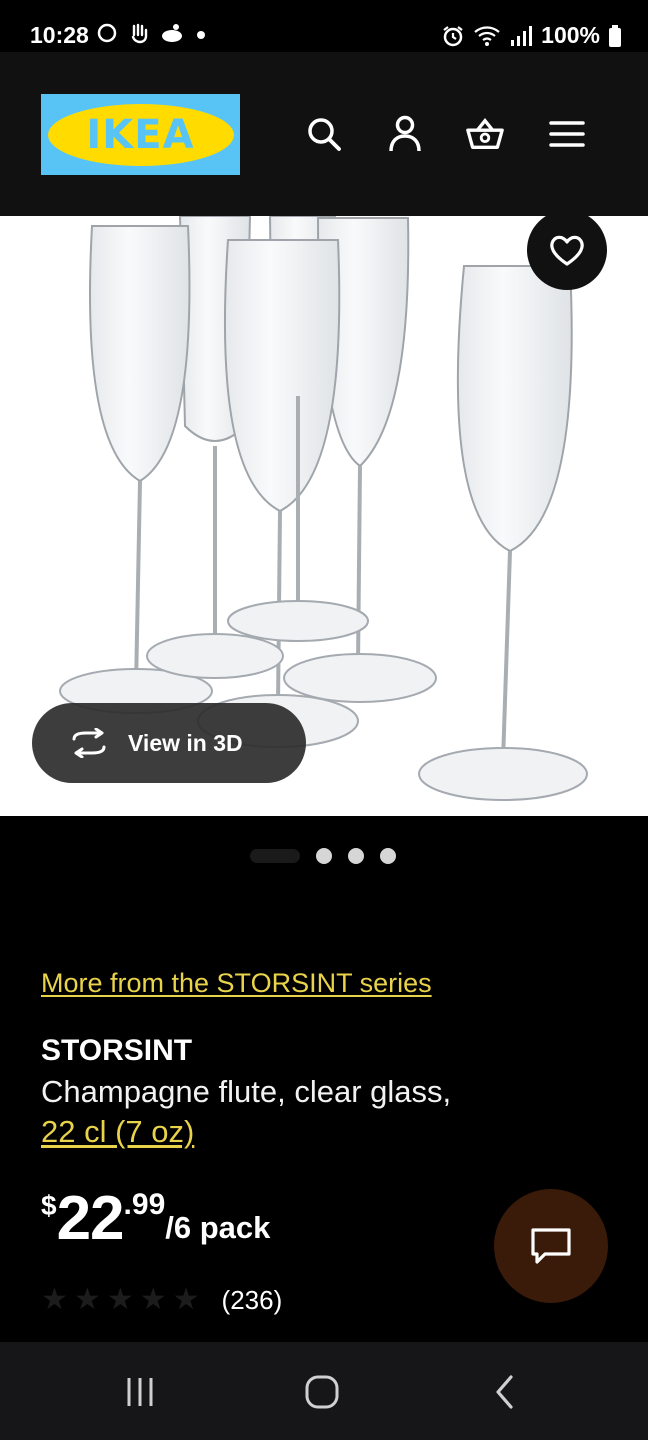 The height and width of the screenshot is (1440, 648). What do you see at coordinates (453, 35) in the screenshot?
I see `alarm-icon` at bounding box center [453, 35].